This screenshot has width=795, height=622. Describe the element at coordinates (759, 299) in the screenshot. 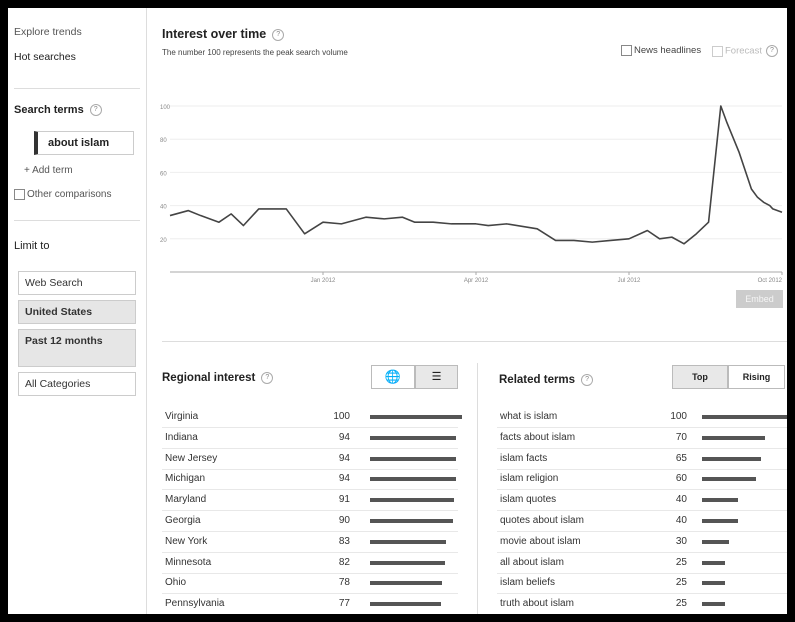

I see `embed-button: Embed` at that location.